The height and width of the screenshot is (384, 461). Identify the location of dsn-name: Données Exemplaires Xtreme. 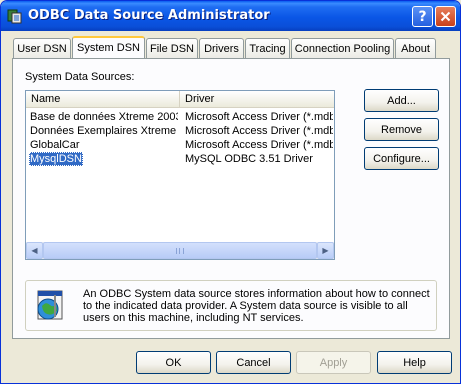
(103, 131).